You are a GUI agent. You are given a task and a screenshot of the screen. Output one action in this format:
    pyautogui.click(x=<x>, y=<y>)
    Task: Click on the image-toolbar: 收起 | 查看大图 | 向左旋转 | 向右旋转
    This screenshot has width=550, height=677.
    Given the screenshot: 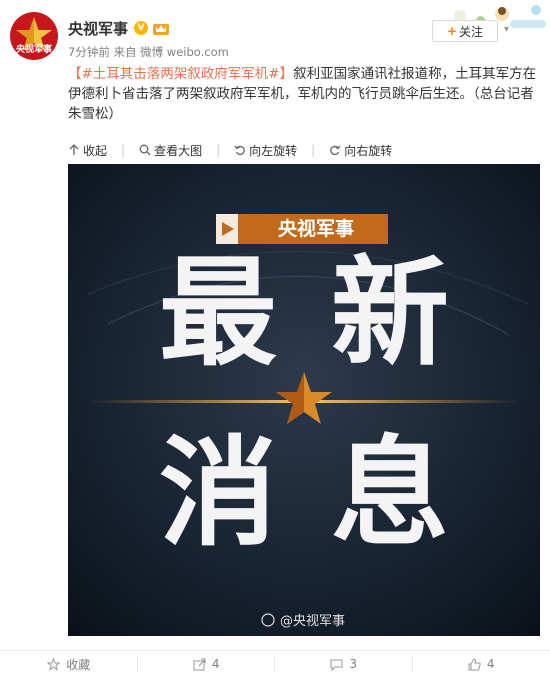 What is the action you would take?
    pyautogui.click(x=237, y=150)
    